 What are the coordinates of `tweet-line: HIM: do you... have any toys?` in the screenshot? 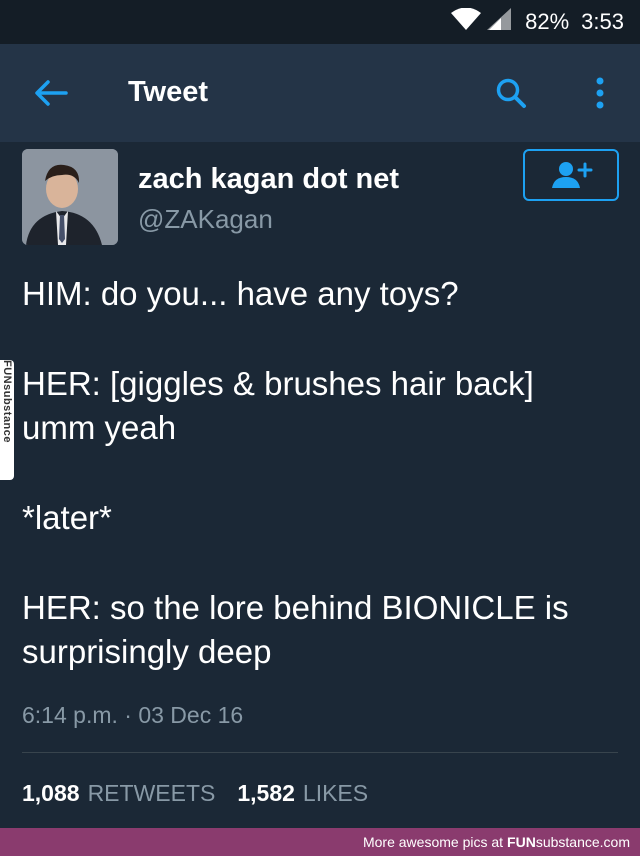 It's located at (240, 293).